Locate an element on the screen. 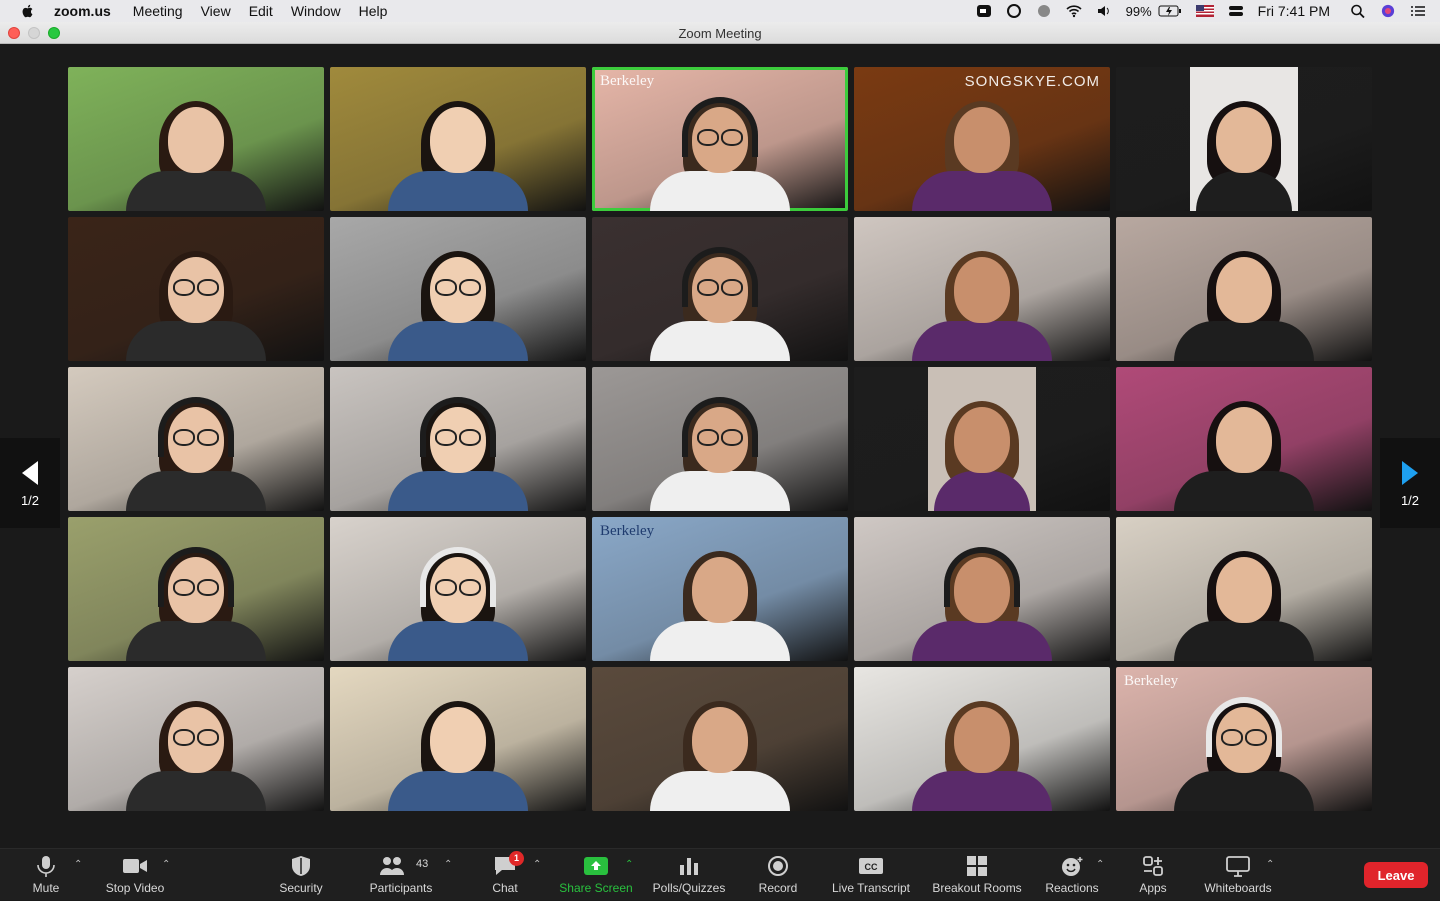 The width and height of the screenshot is (1440, 901). menu-view: View is located at coordinates (216, 11).